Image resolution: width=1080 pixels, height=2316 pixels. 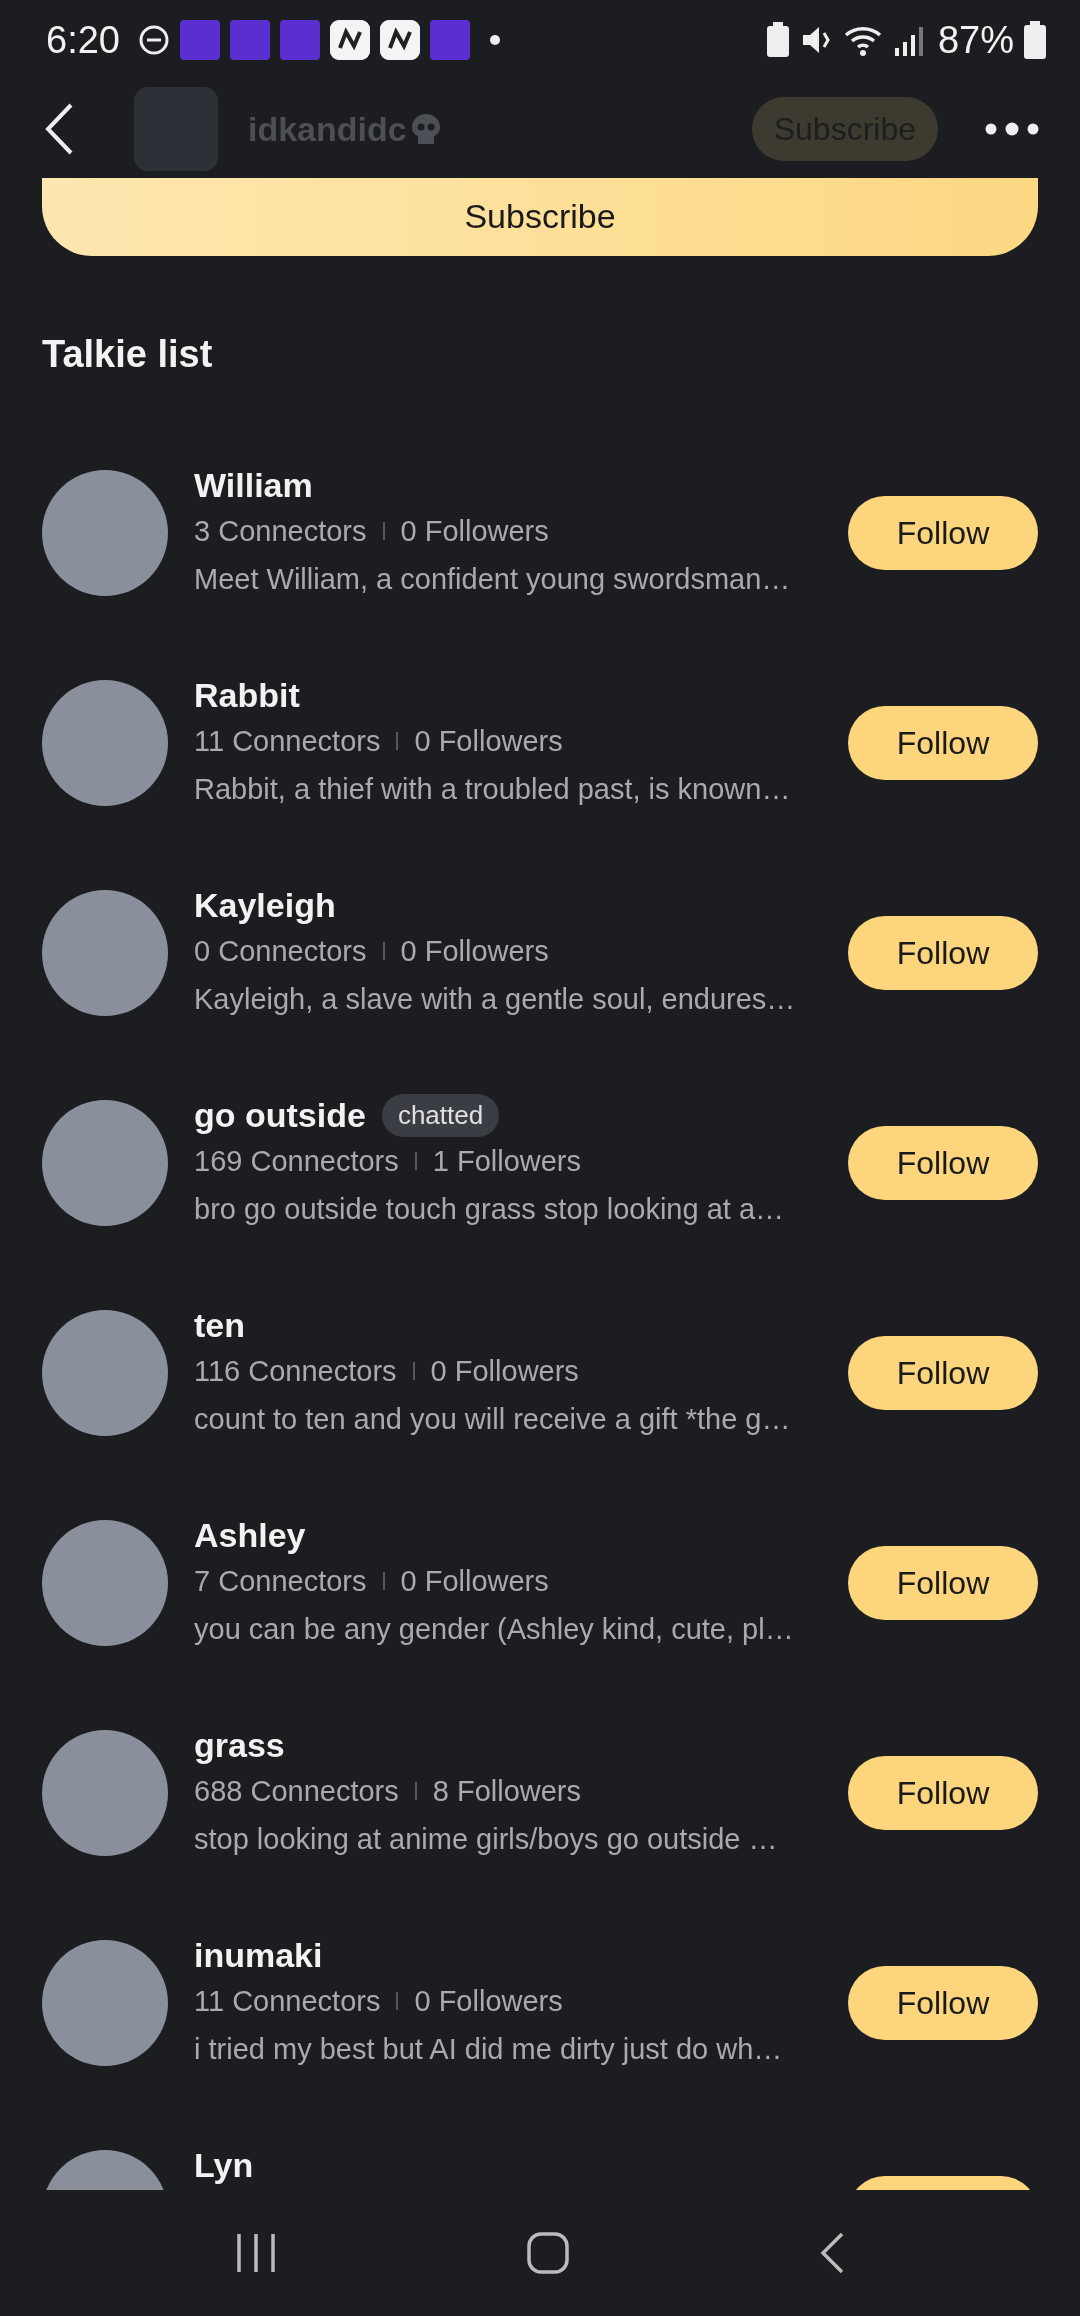 What do you see at coordinates (440, 1115) in the screenshot?
I see `chatted-tag: chatted` at bounding box center [440, 1115].